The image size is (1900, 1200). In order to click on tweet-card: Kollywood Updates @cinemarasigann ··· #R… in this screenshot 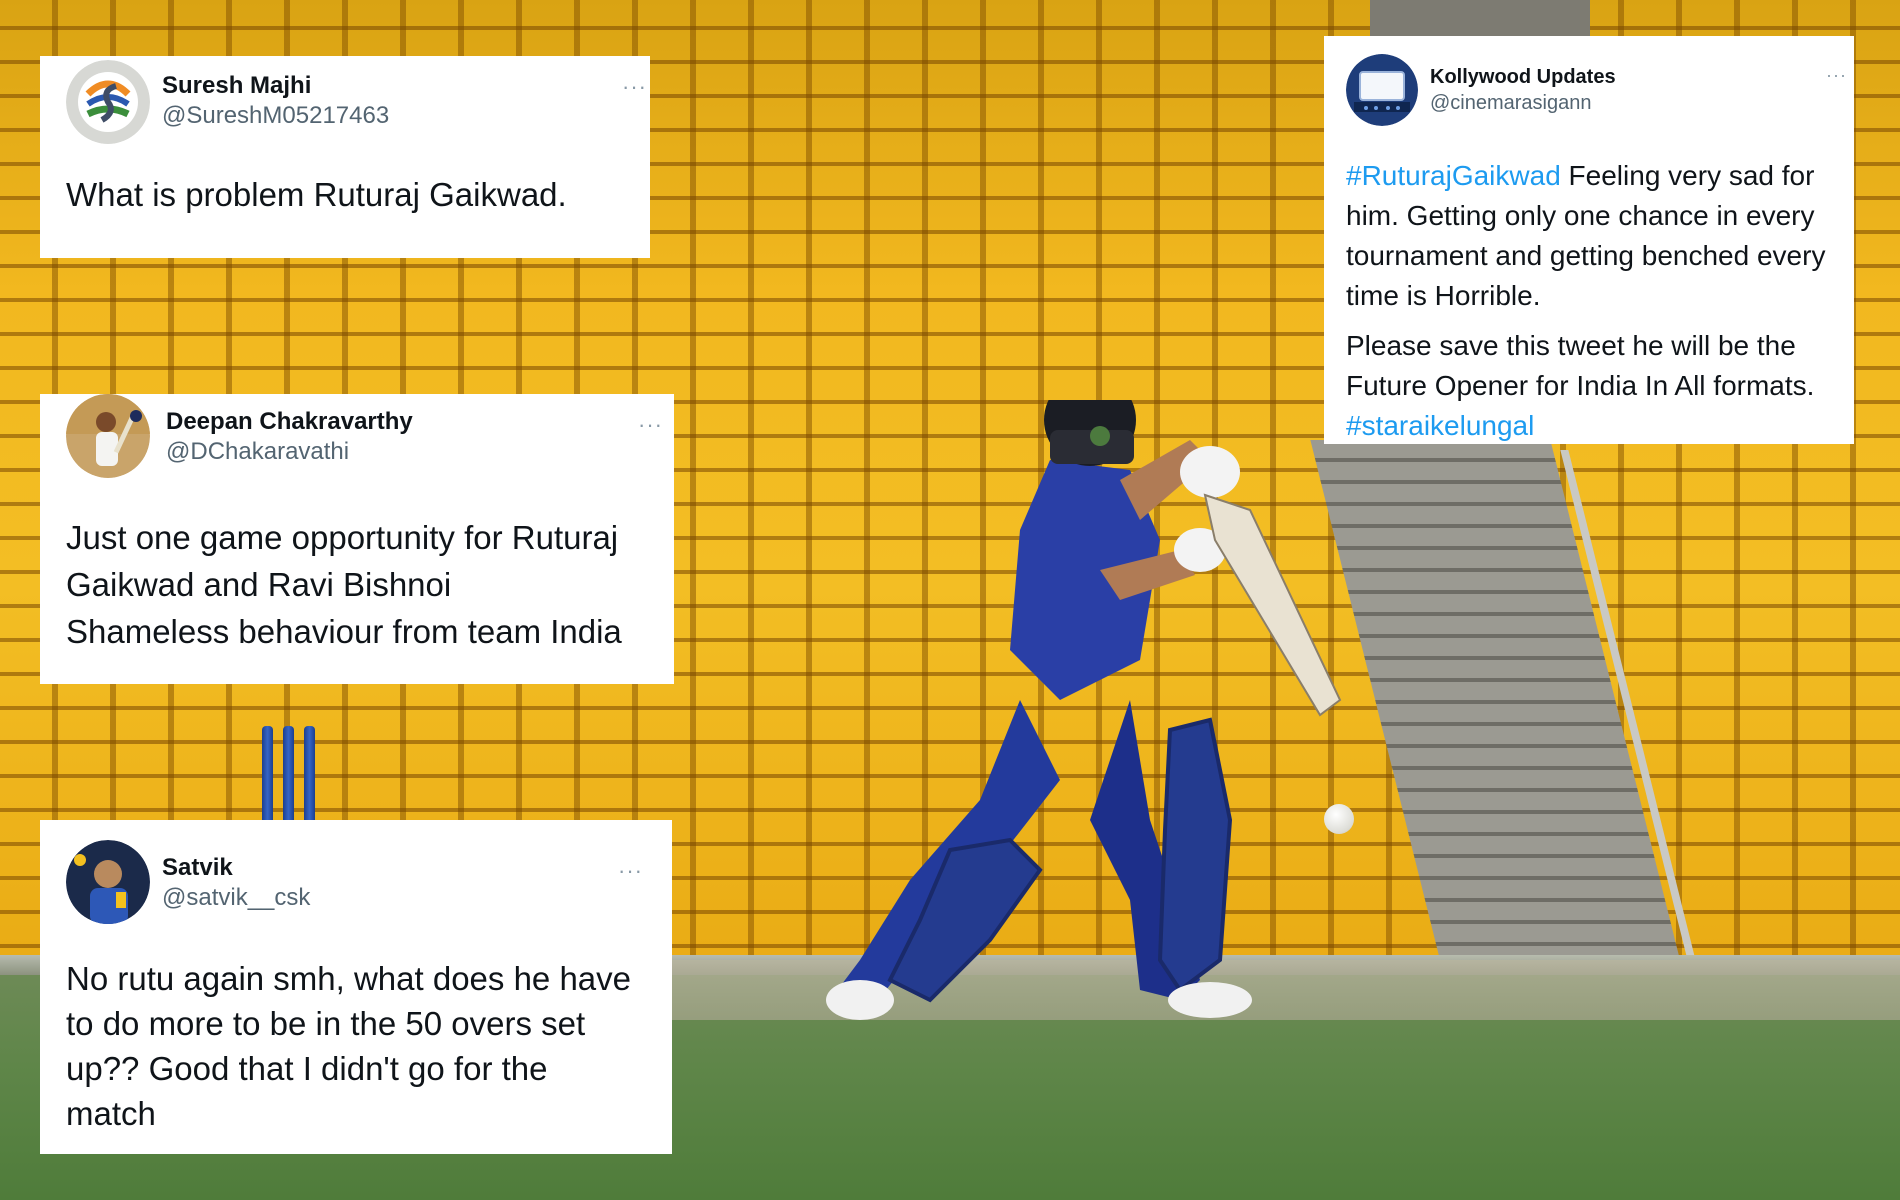, I will do `click(1589, 240)`.